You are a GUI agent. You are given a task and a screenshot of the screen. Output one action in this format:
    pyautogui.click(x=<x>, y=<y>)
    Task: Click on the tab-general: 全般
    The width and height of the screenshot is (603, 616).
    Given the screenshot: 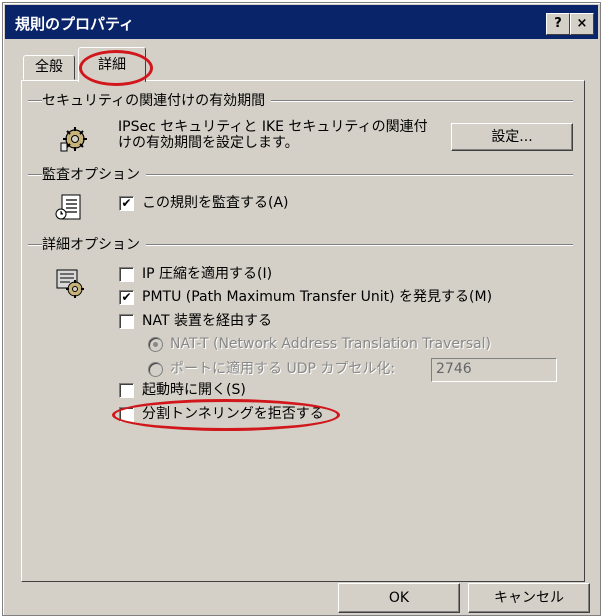 What is the action you would take?
    pyautogui.click(x=49, y=67)
    